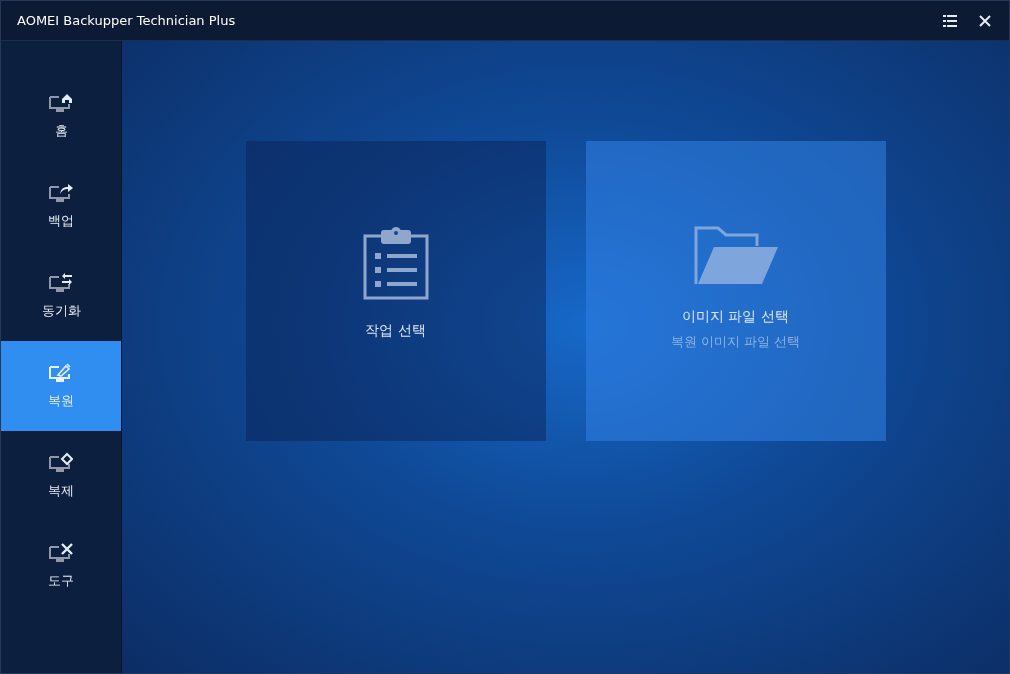 The height and width of the screenshot is (674, 1010). Describe the element at coordinates (950, 20) in the screenshot. I see `menu-icon` at that location.